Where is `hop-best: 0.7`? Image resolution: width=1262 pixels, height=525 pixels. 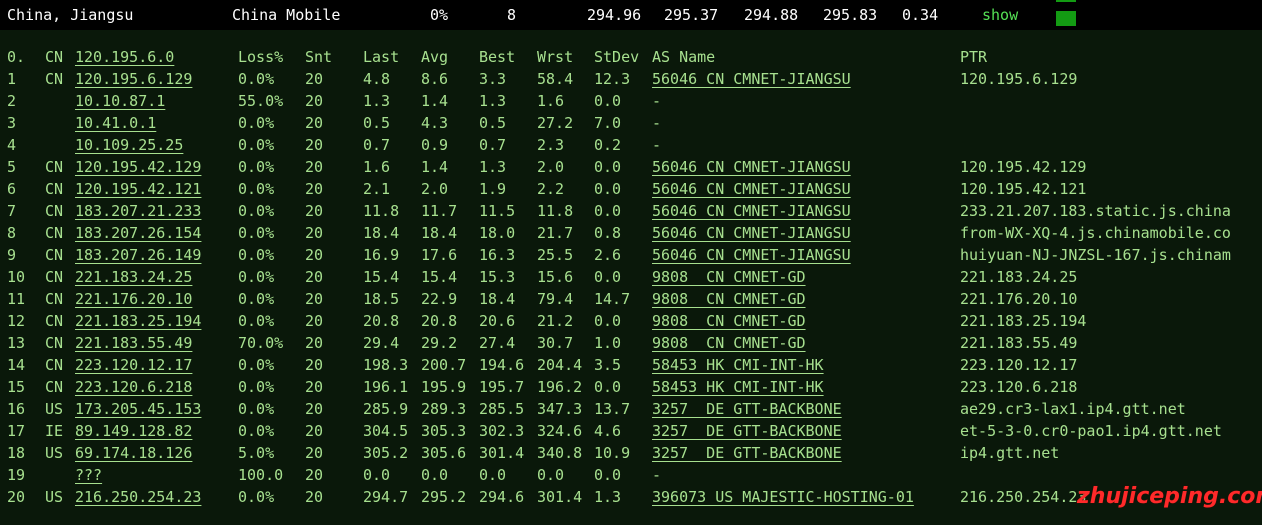
hop-best: 0.7 is located at coordinates (493, 145).